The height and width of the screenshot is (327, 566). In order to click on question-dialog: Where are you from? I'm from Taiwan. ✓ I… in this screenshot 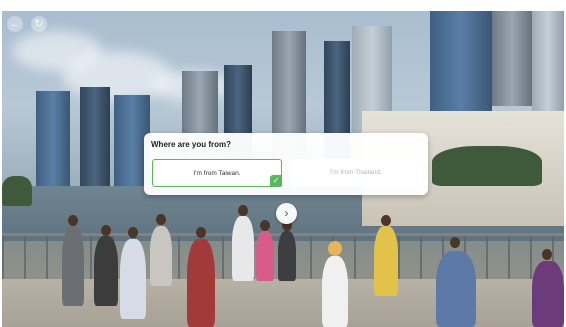, I will do `click(286, 164)`.